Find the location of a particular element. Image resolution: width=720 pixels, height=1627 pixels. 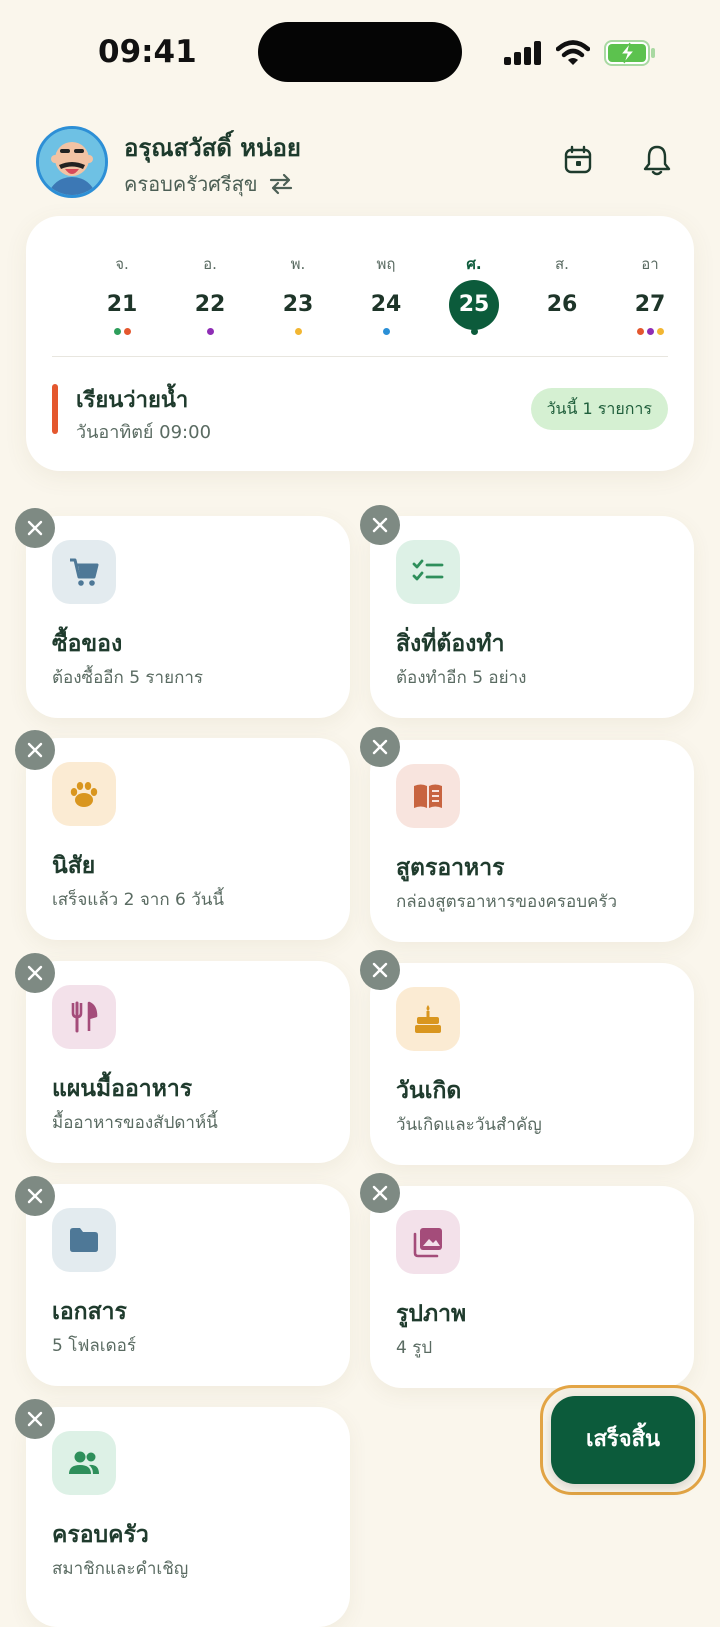

tile-recipes: สูตรอาหาร กล่องสูตรอาหารของครอบครัว is located at coordinates (532, 841).